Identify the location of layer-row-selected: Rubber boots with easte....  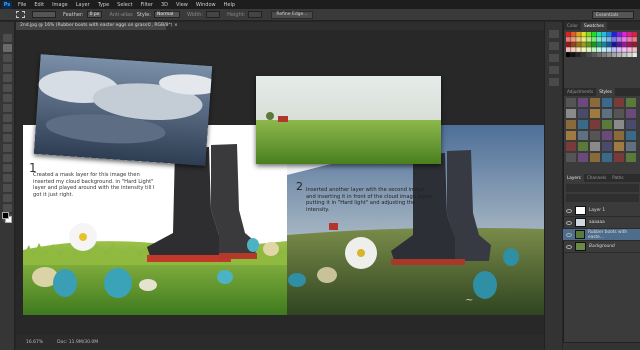
(601, 235).